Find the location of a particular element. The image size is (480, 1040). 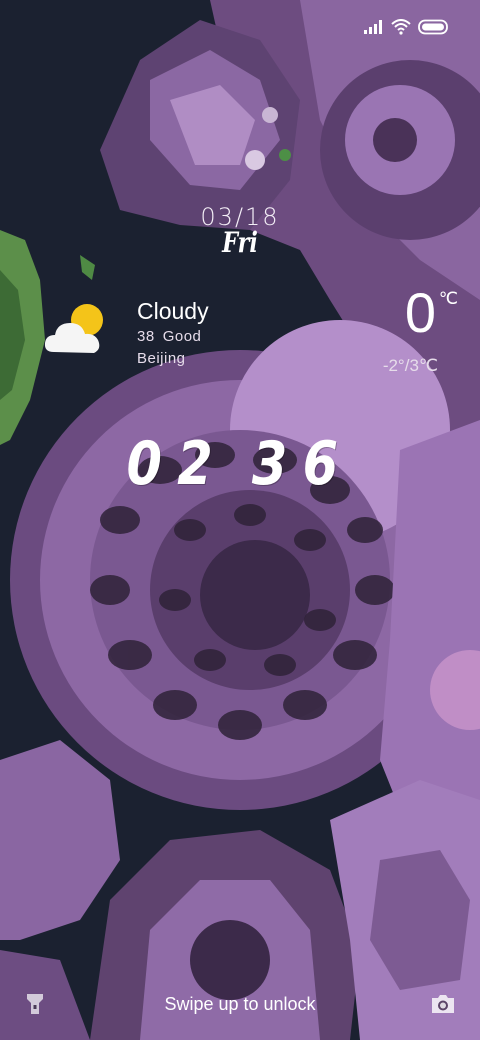

partly-cloudy-icon is located at coordinates (73, 328).